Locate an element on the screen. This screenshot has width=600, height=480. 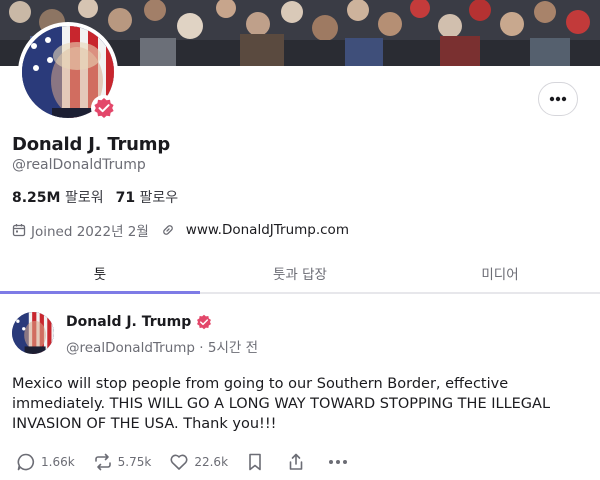
tab-posts-and-replies: 툿과 답장 is located at coordinates (300, 274).